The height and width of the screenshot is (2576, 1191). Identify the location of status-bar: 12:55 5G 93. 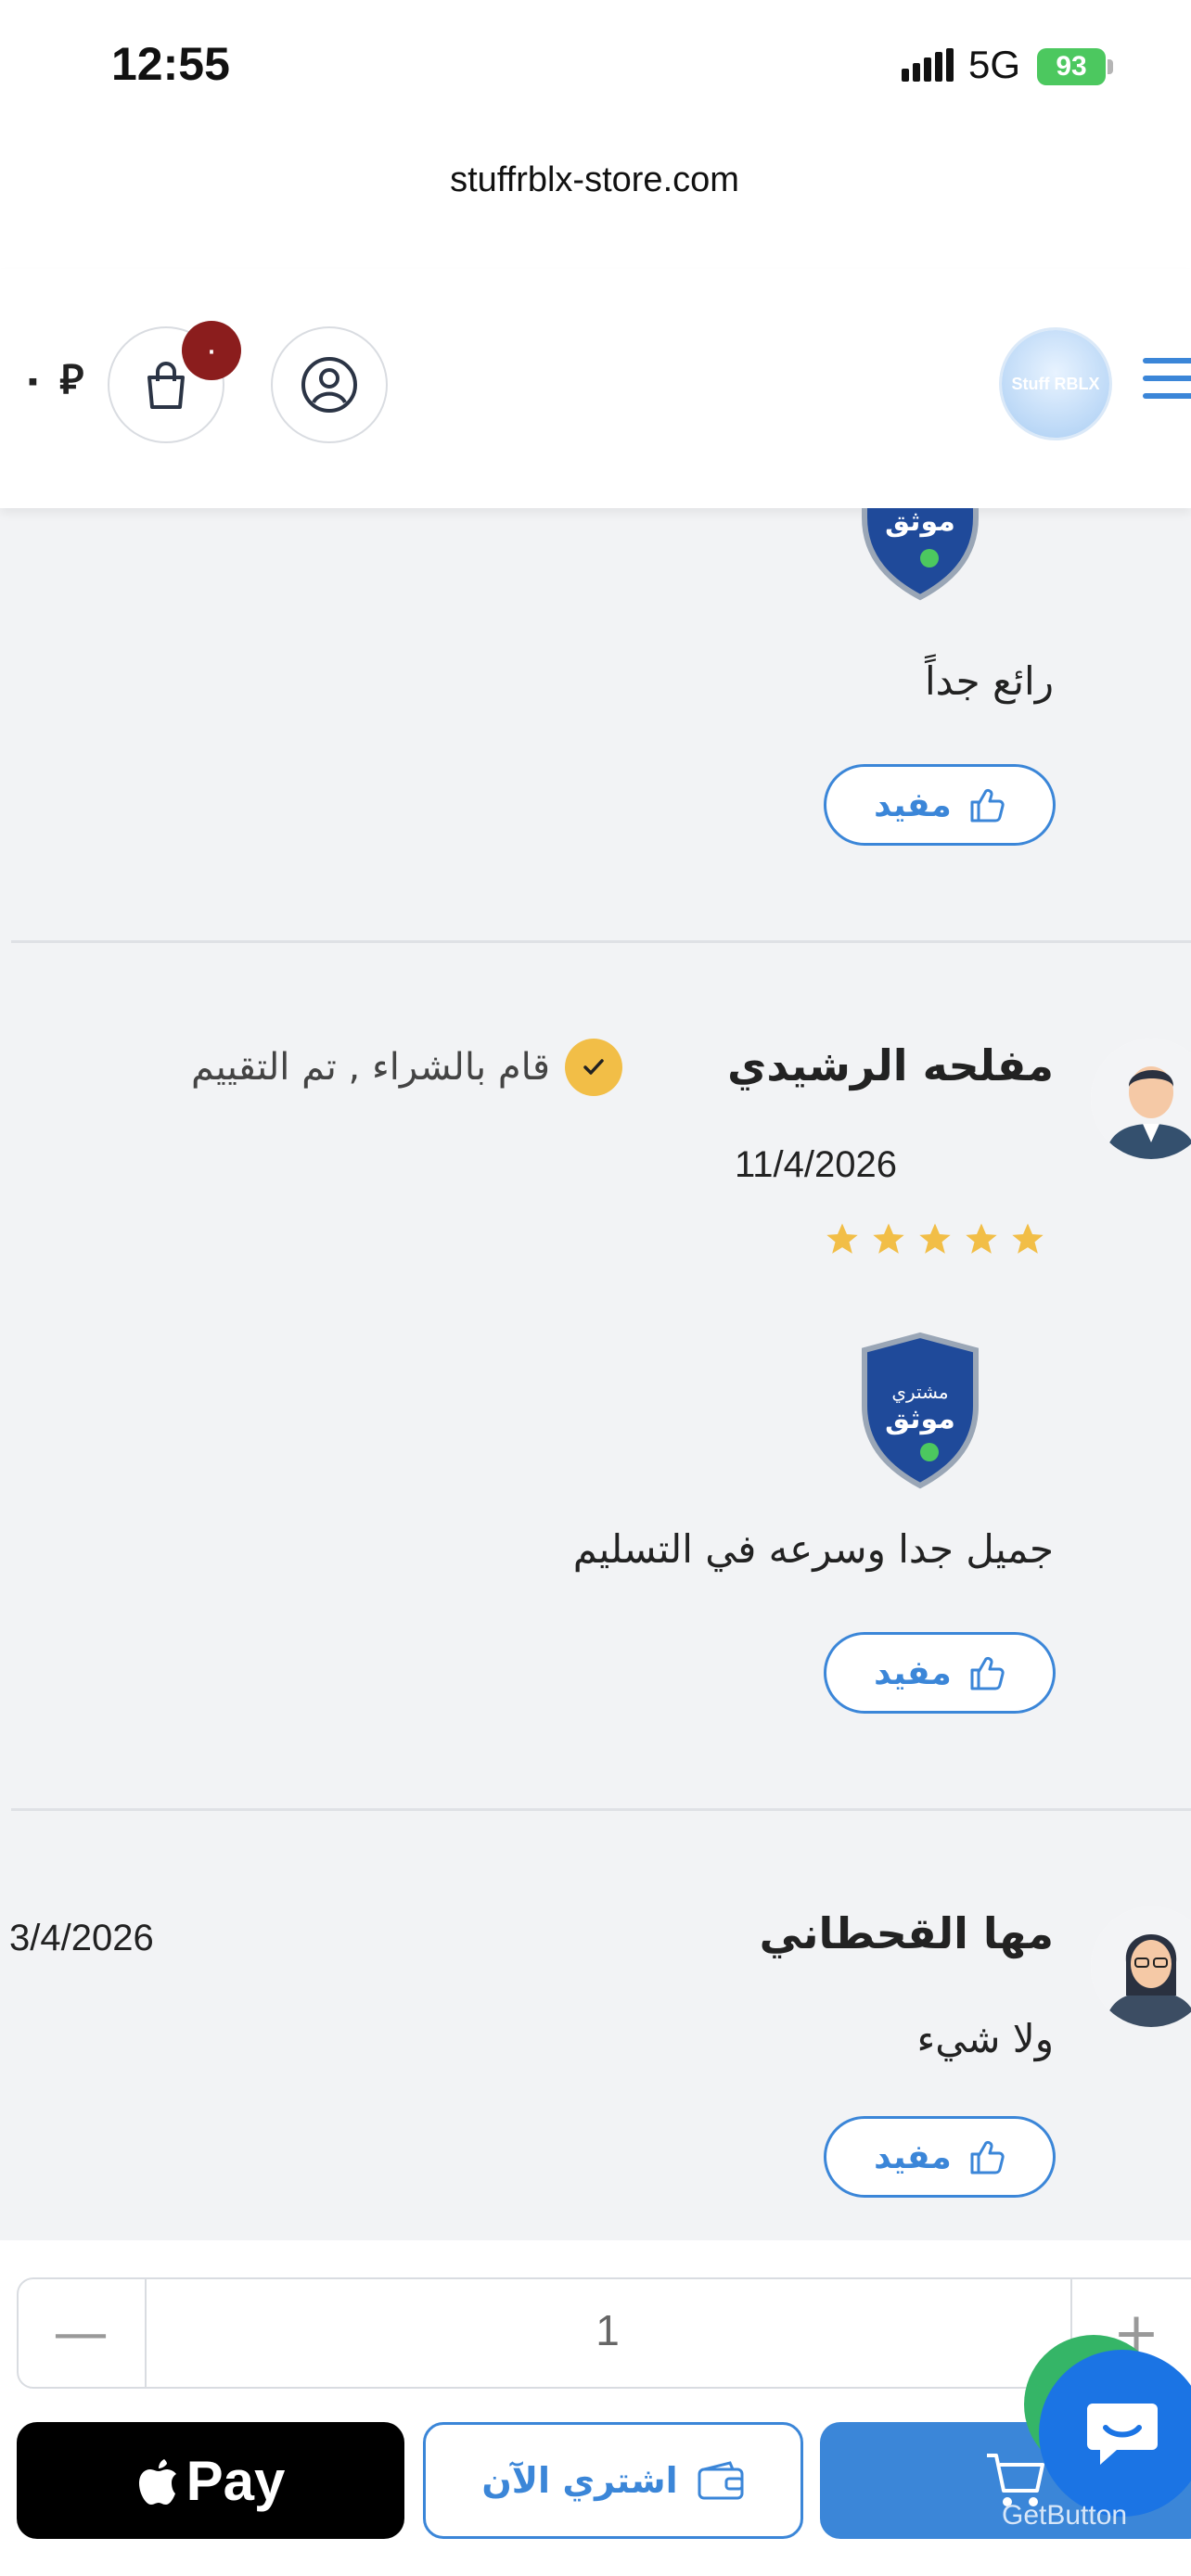
(595, 65).